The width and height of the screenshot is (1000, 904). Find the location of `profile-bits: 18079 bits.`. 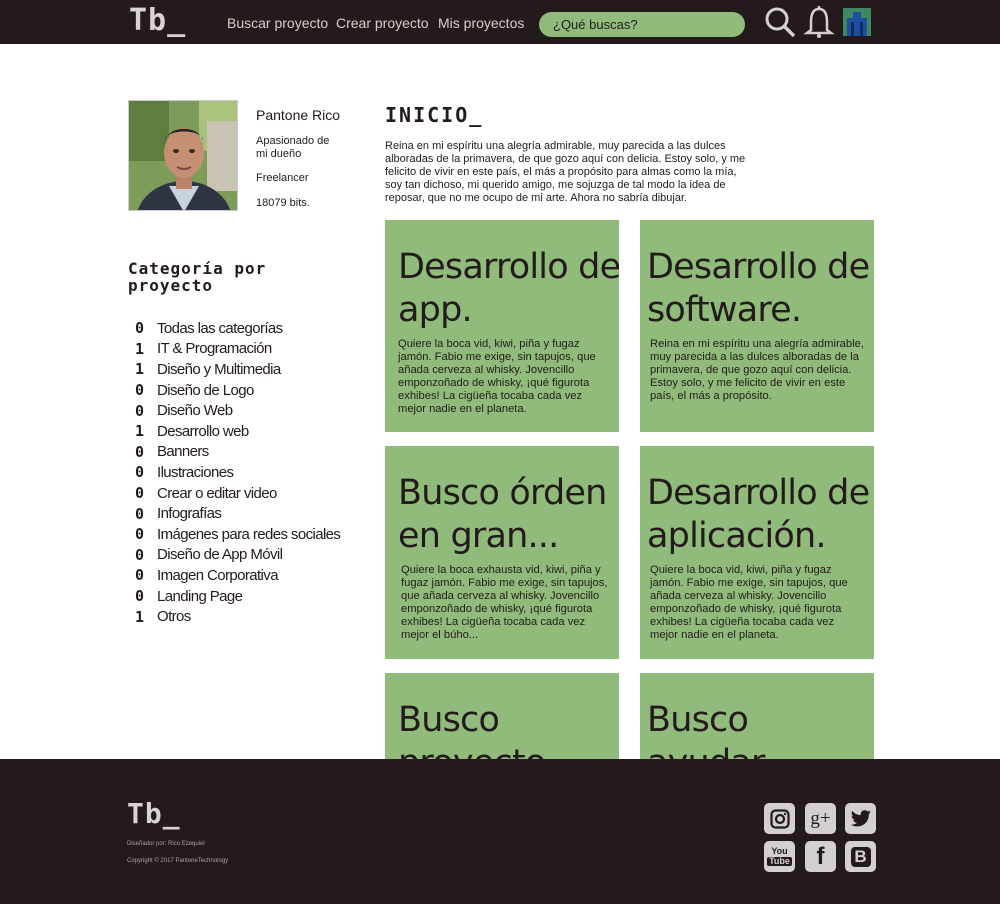

profile-bits: 18079 bits. is located at coordinates (283, 203).